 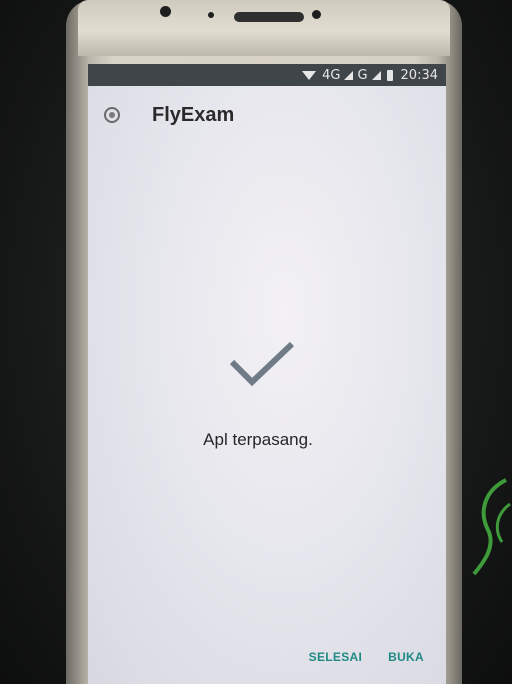 What do you see at coordinates (419, 75) in the screenshot?
I see `status-time: 20:34` at bounding box center [419, 75].